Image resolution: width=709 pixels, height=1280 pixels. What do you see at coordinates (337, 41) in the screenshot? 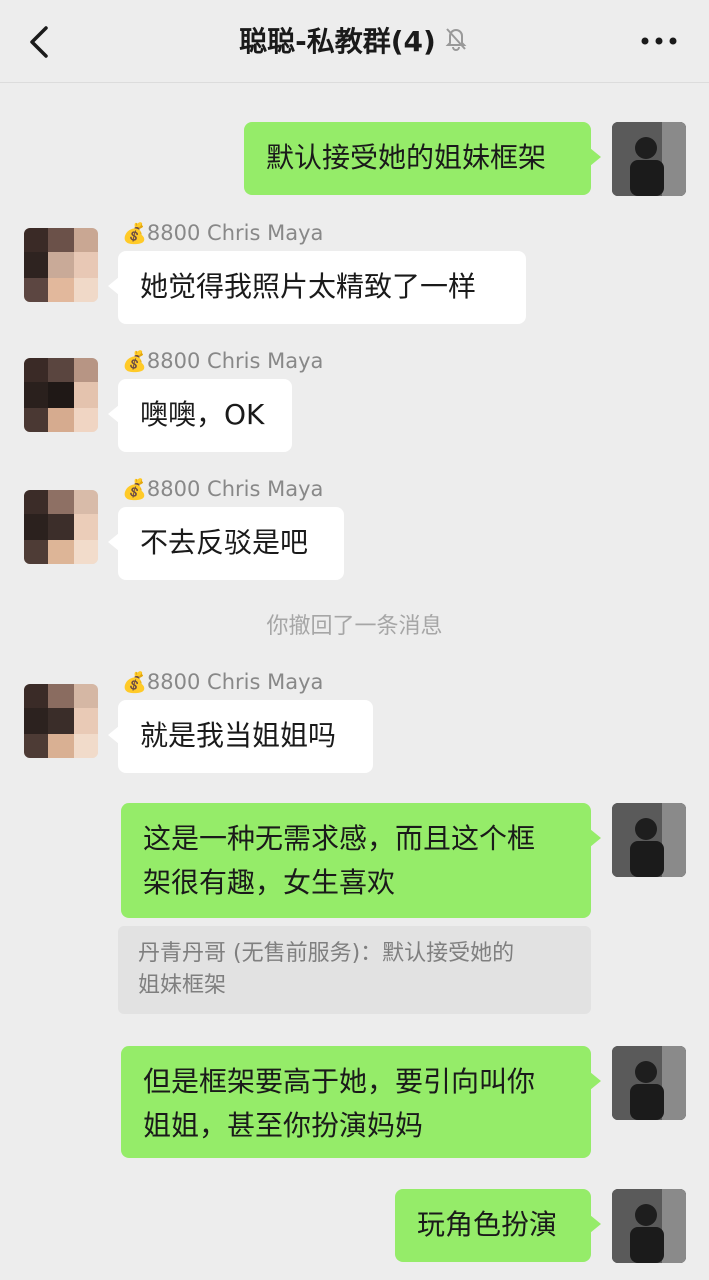
I see `chat-title: 聪聪-私教群(4)` at bounding box center [337, 41].